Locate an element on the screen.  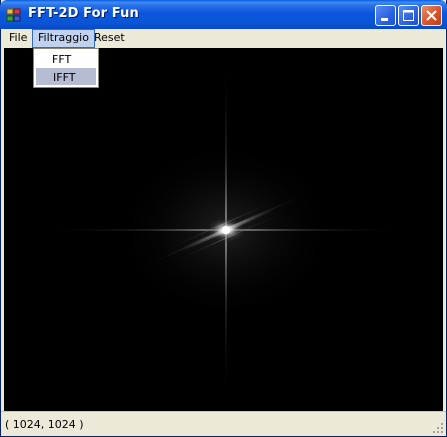
filtraggio-dropdown-menu: FFT IFFT is located at coordinates (66, 68).